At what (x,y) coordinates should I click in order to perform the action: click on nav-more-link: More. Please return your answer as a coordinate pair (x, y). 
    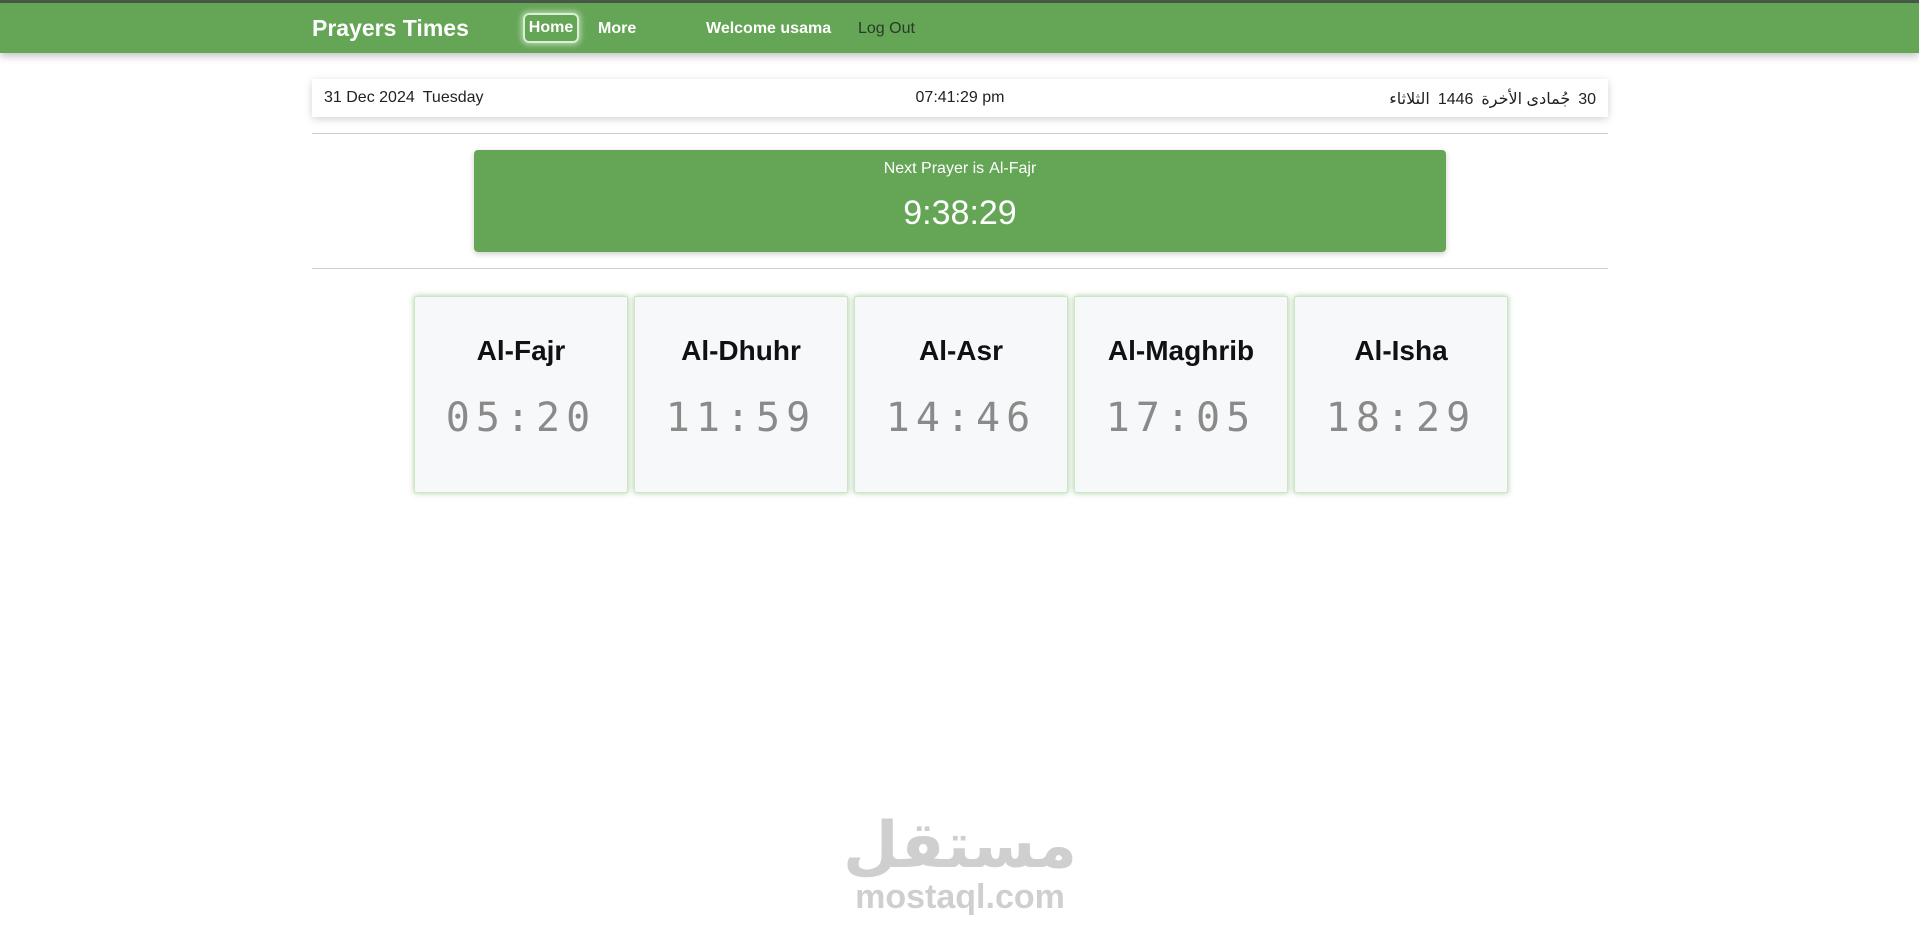
    Looking at the image, I should click on (617, 29).